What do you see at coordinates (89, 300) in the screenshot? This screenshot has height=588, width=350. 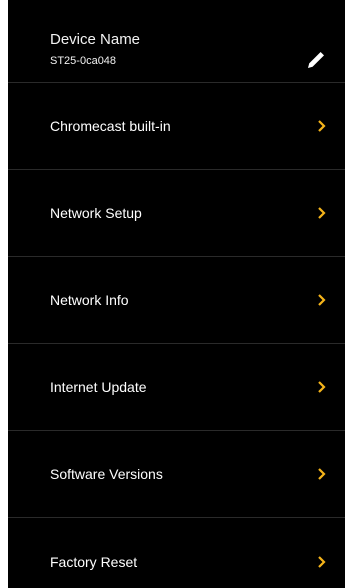 I see `menu-item-label: Network Info` at bounding box center [89, 300].